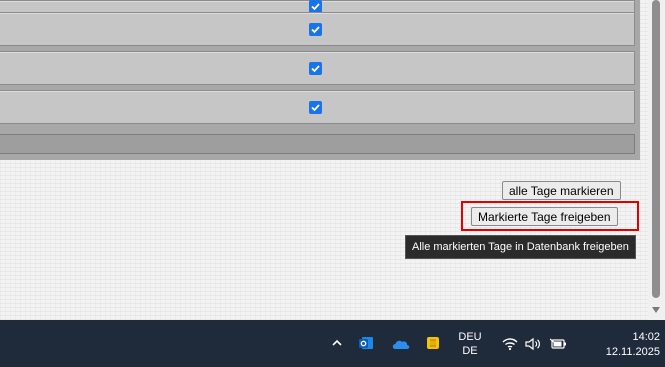  I want to click on wifi-icon, so click(510, 344).